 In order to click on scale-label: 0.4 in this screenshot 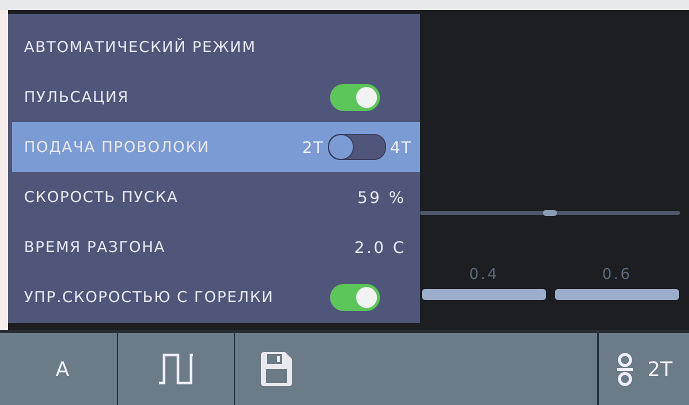, I will do `click(484, 274)`.